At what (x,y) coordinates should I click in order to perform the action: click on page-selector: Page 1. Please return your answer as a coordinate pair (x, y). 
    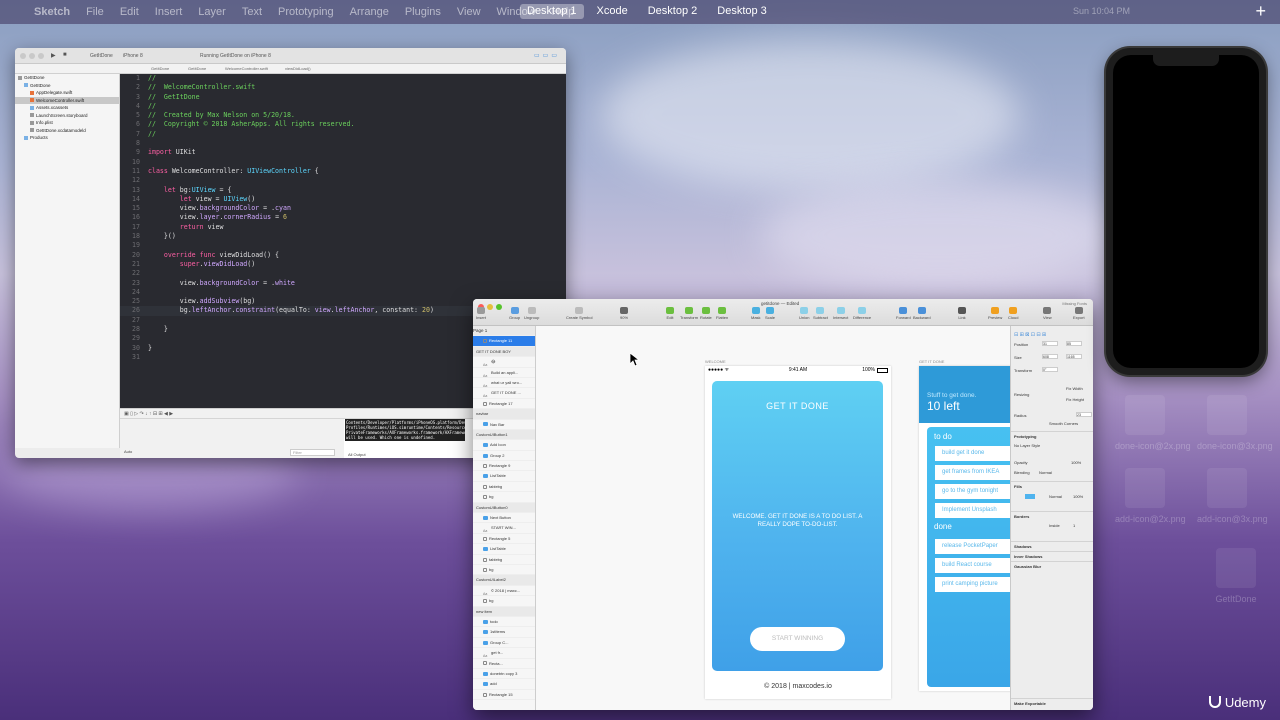
    Looking at the image, I should click on (504, 331).